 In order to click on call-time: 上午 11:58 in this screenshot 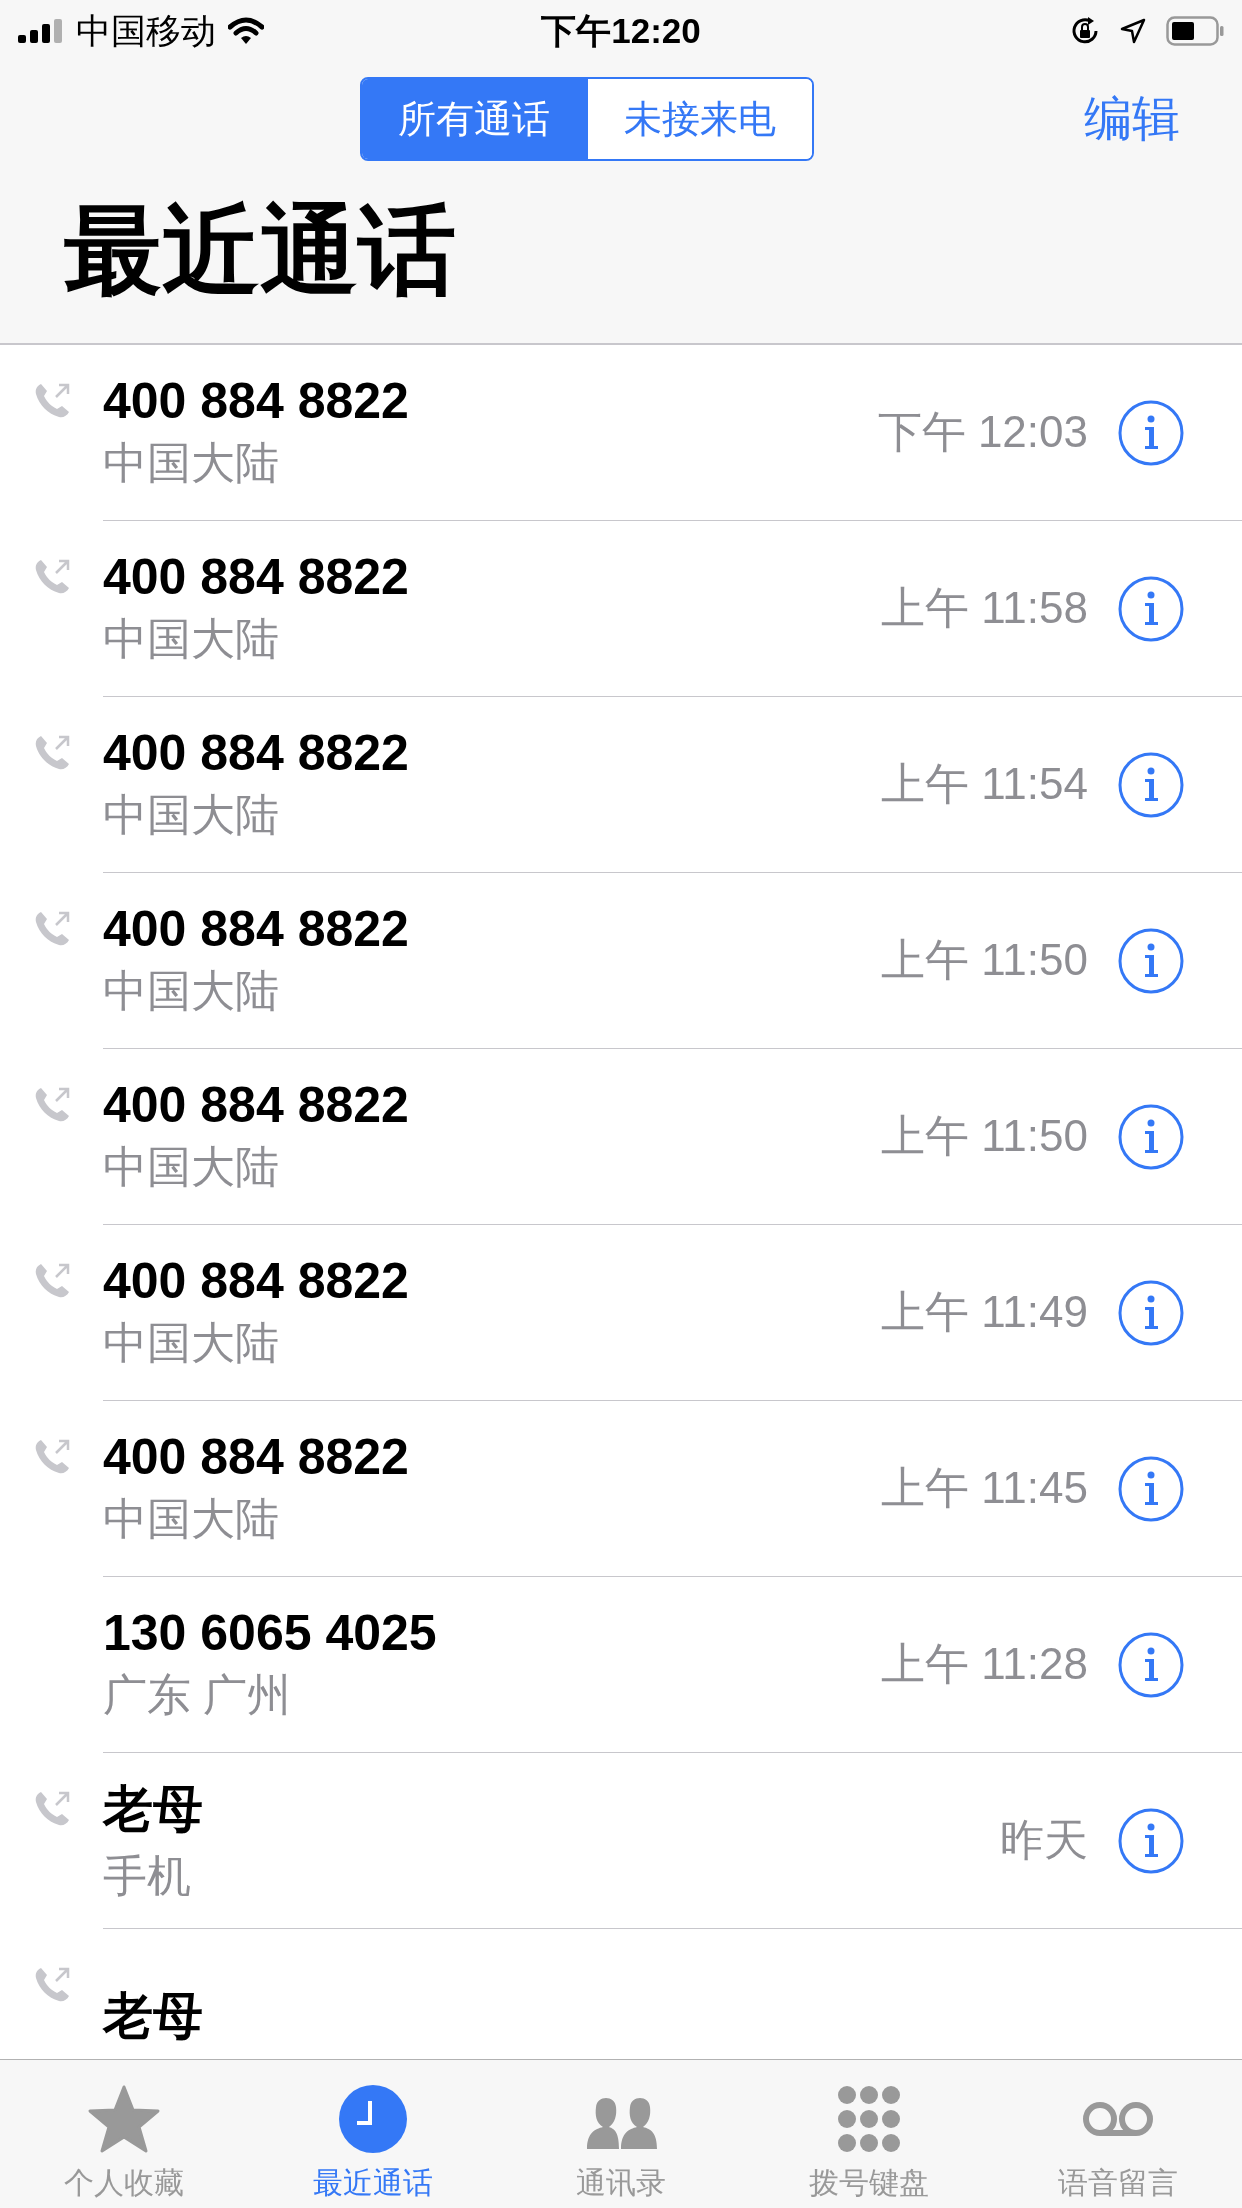, I will do `click(984, 608)`.